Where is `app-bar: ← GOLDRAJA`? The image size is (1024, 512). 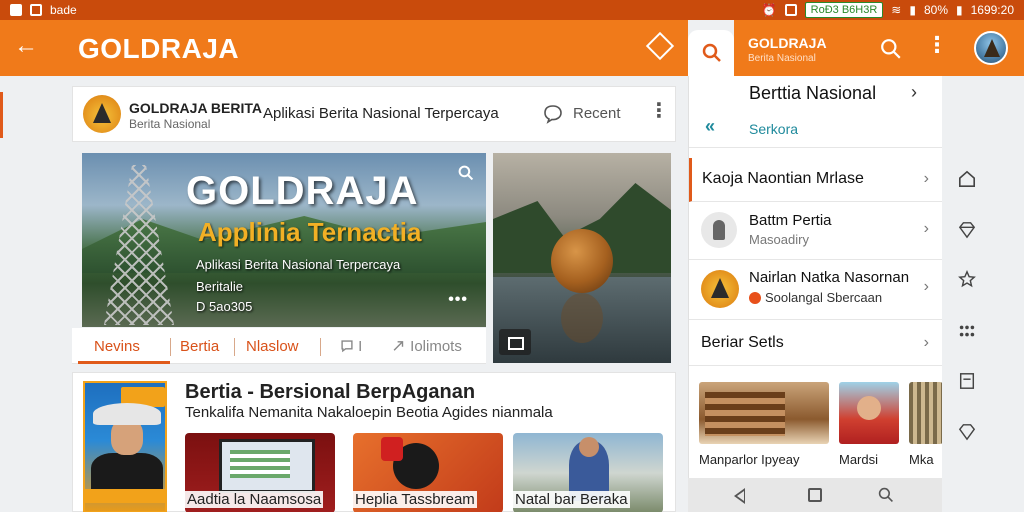
app-bar: ← GOLDRAJA is located at coordinates (344, 48).